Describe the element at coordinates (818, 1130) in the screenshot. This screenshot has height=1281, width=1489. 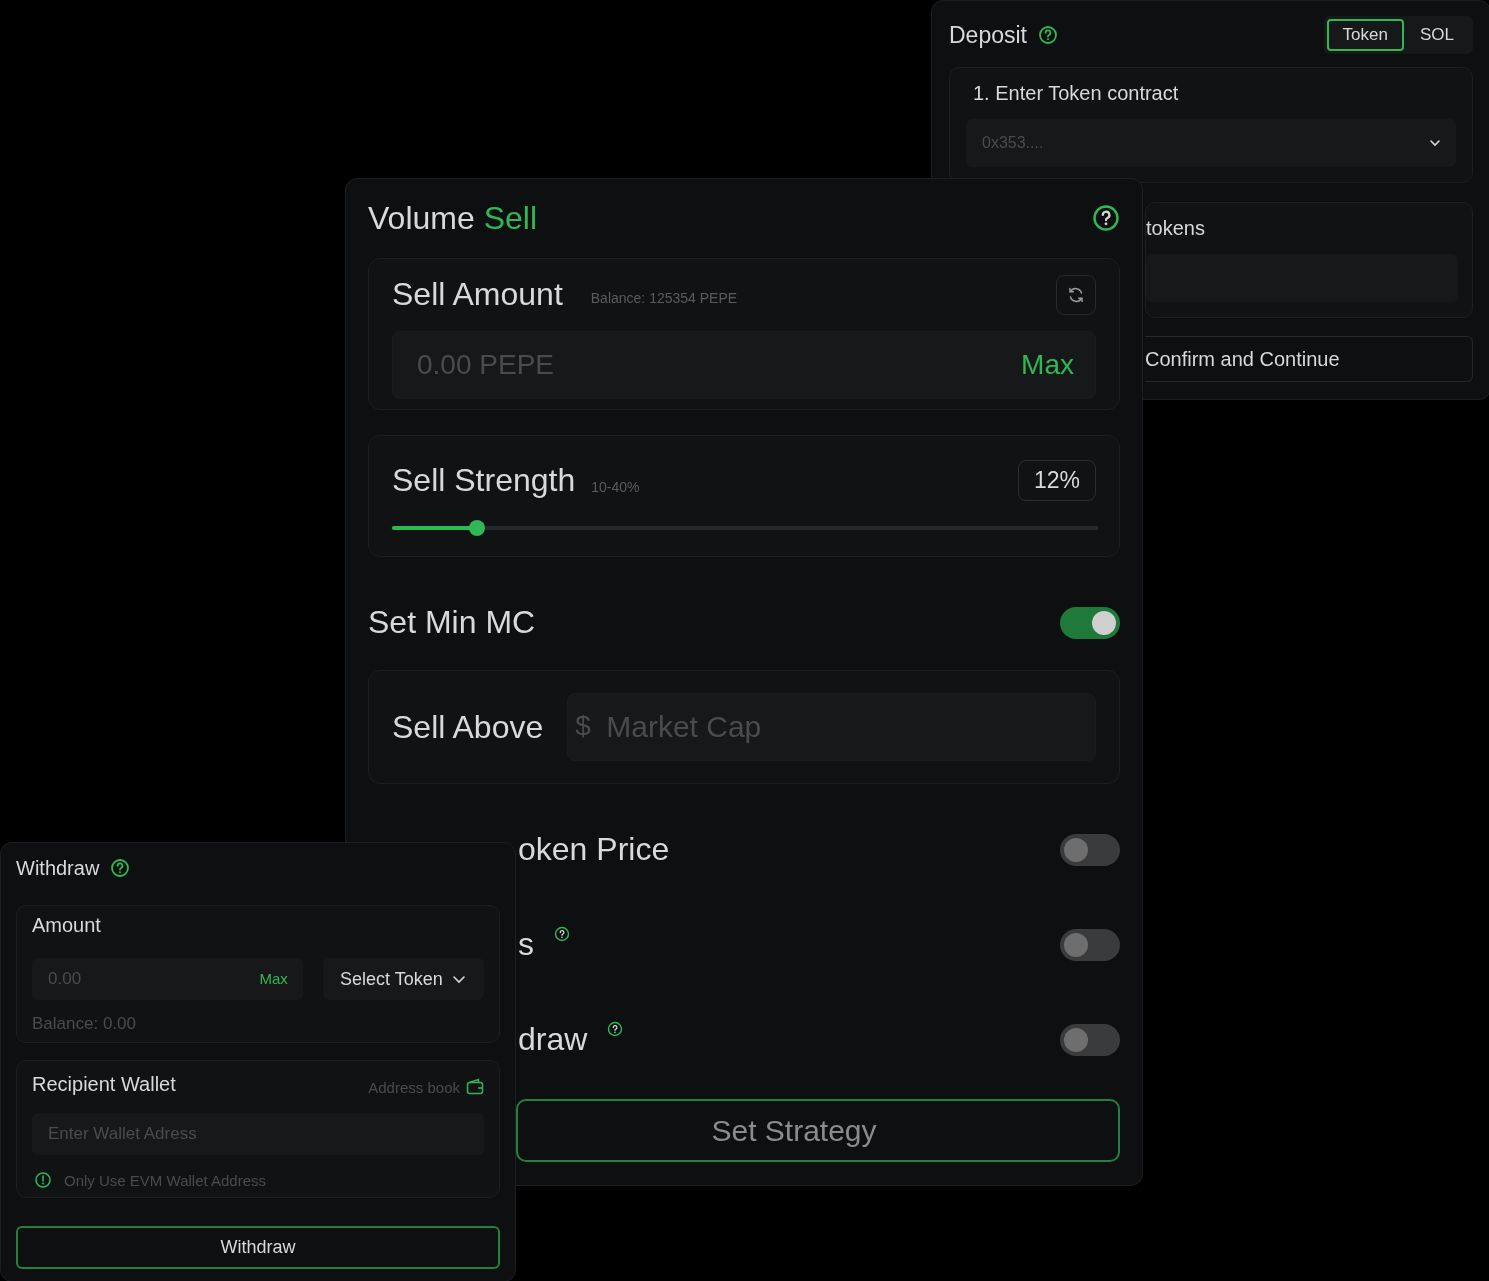
I see `set-strategy-button: Set Strategy` at that location.